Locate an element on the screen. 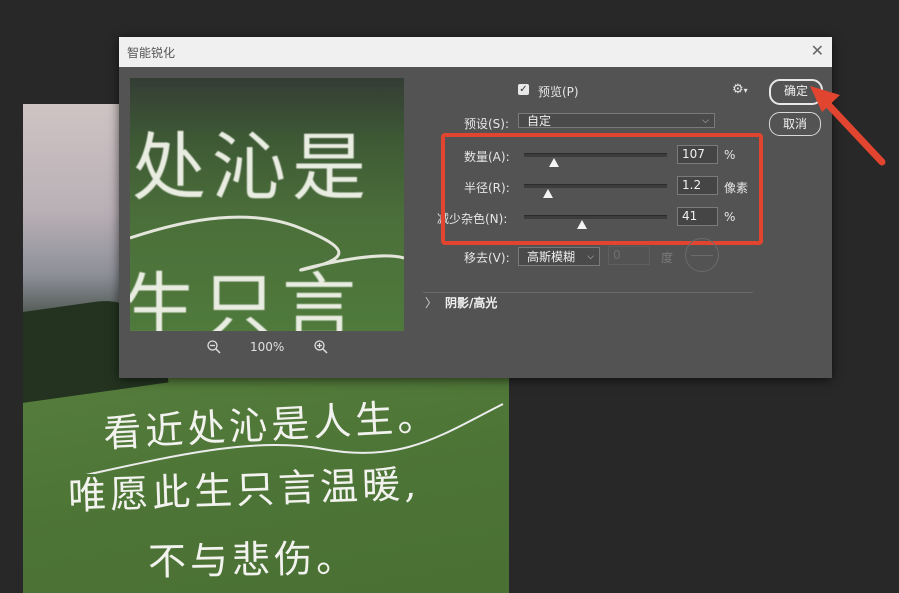 This screenshot has height=593, width=899. dialog-titlebar: 智能锐化 ✕ is located at coordinates (475, 52).